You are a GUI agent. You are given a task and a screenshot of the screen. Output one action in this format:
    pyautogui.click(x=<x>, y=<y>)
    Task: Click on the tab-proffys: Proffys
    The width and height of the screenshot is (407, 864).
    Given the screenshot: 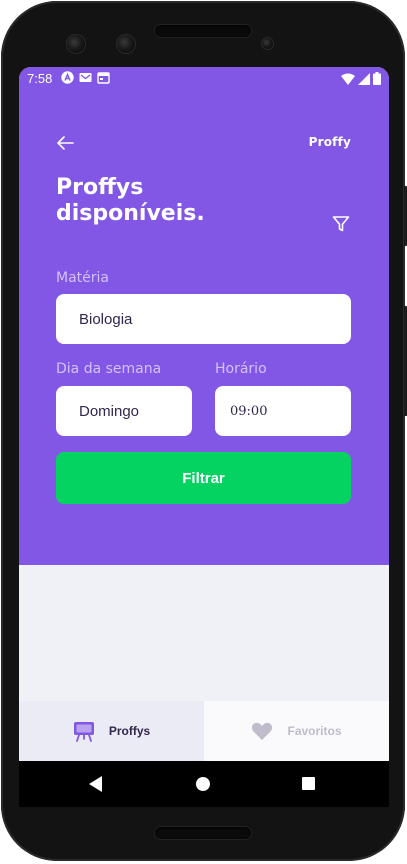 What is the action you would take?
    pyautogui.click(x=111, y=731)
    